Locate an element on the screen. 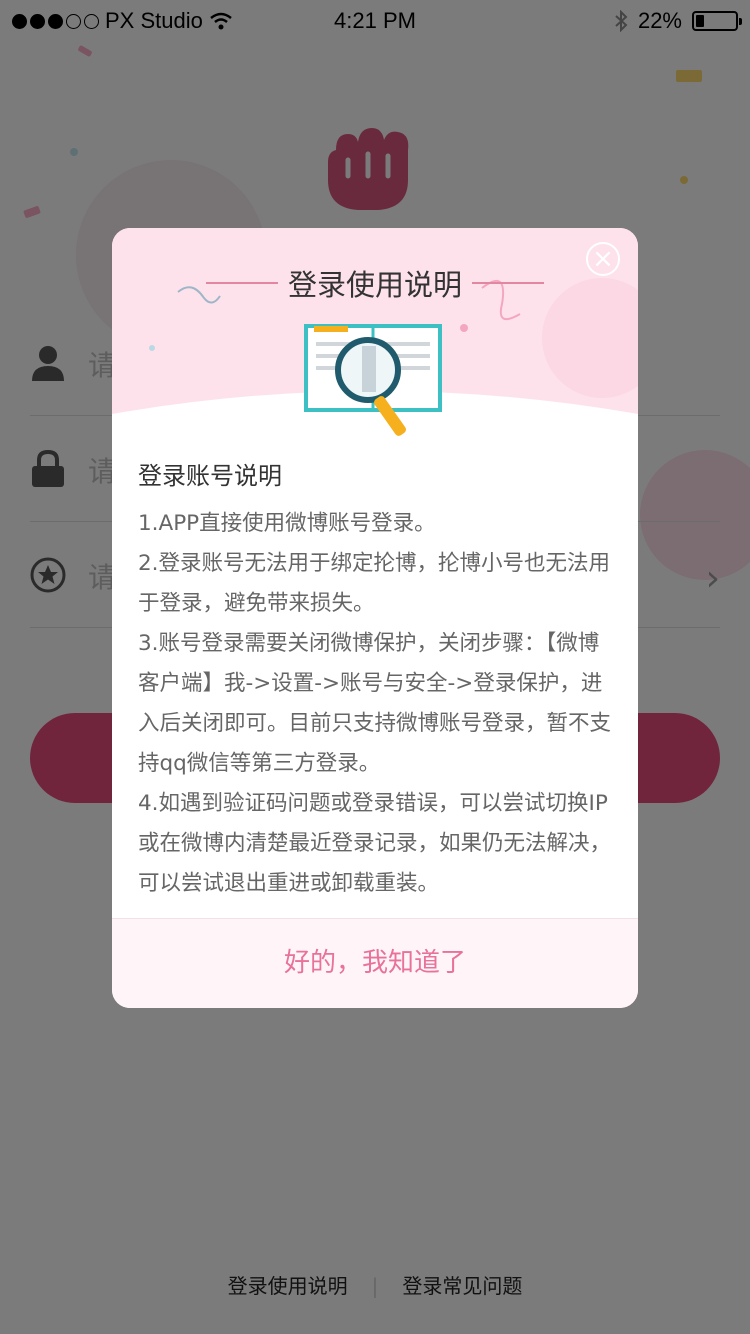 Image resolution: width=750 pixels, height=1334 pixels. instruction-paragraph: 2.登录账号无法用于绑定抡博，抡博小号也无法用于登录，避免带来损失。 is located at coordinates (374, 583).